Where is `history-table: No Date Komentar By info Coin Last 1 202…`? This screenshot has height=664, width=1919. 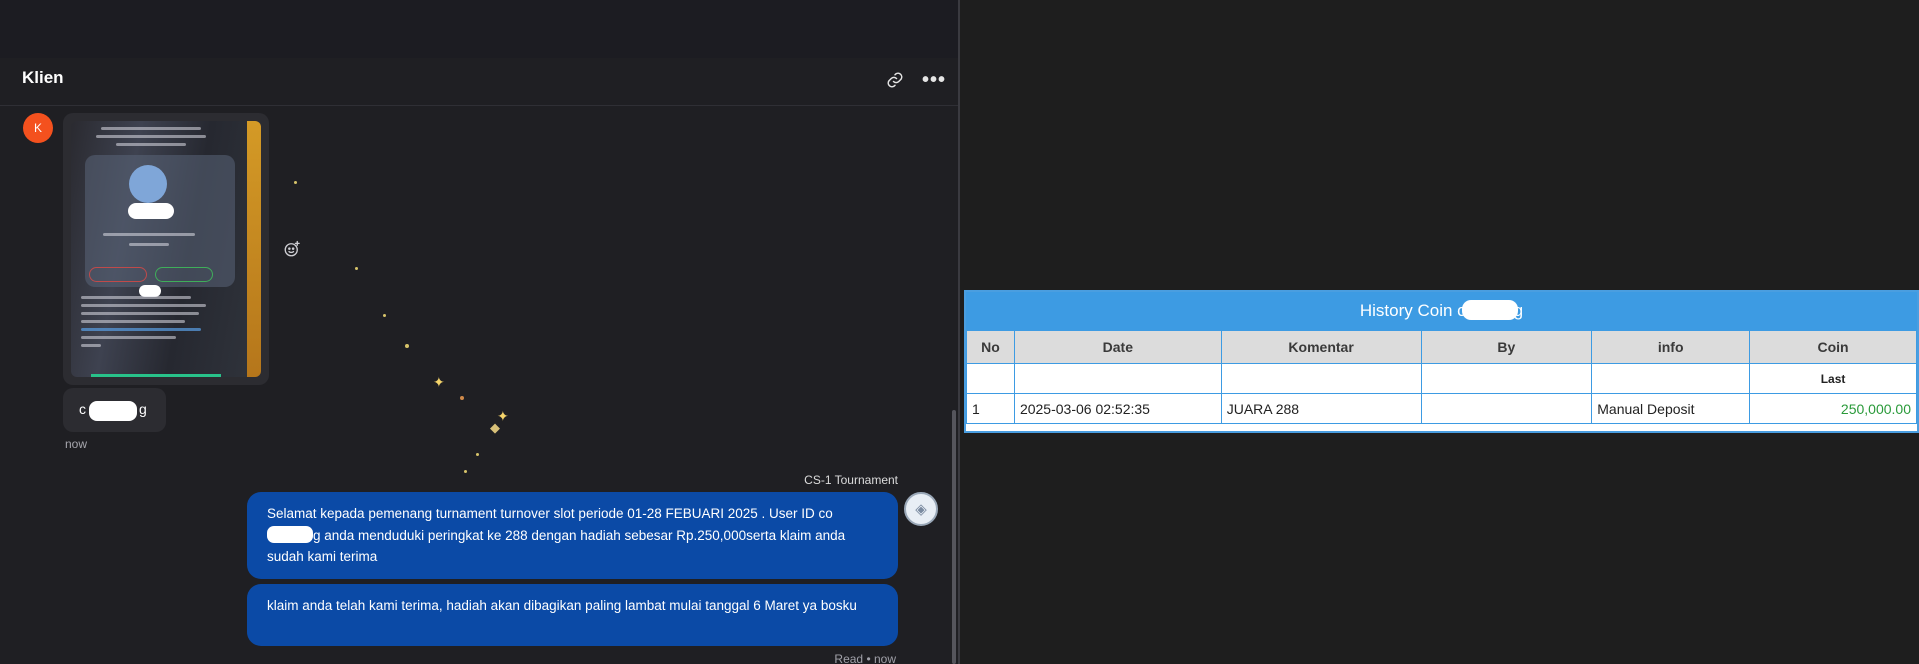 history-table: No Date Komentar By info Coin Last 1 202… is located at coordinates (1441, 377).